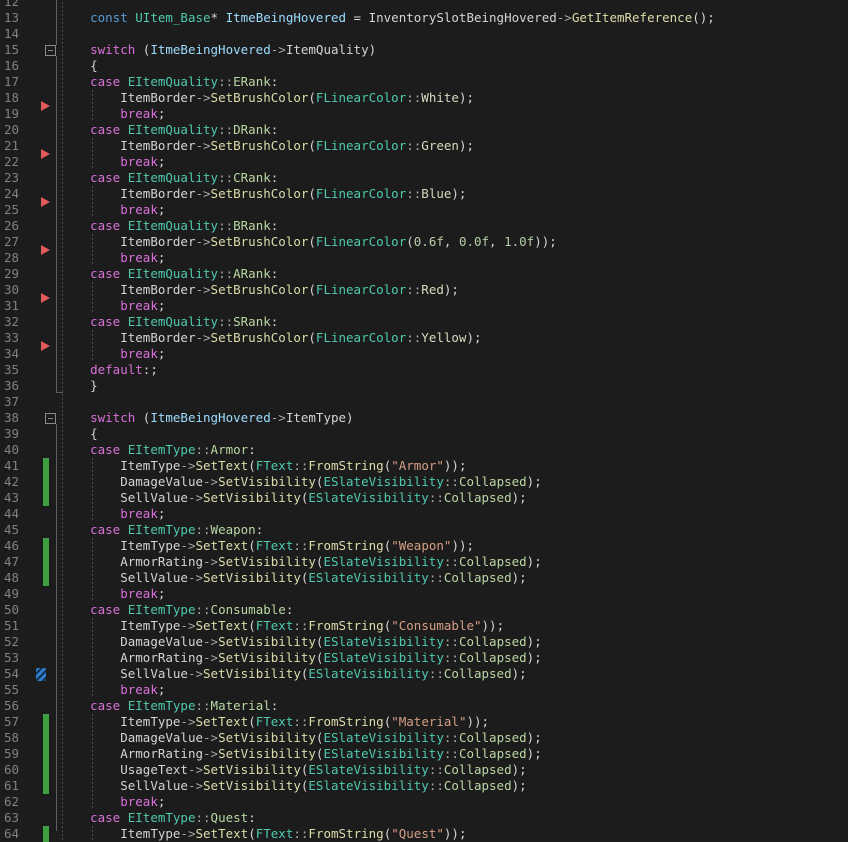 The image size is (848, 842). I want to click on change-bar, so click(46, 482).